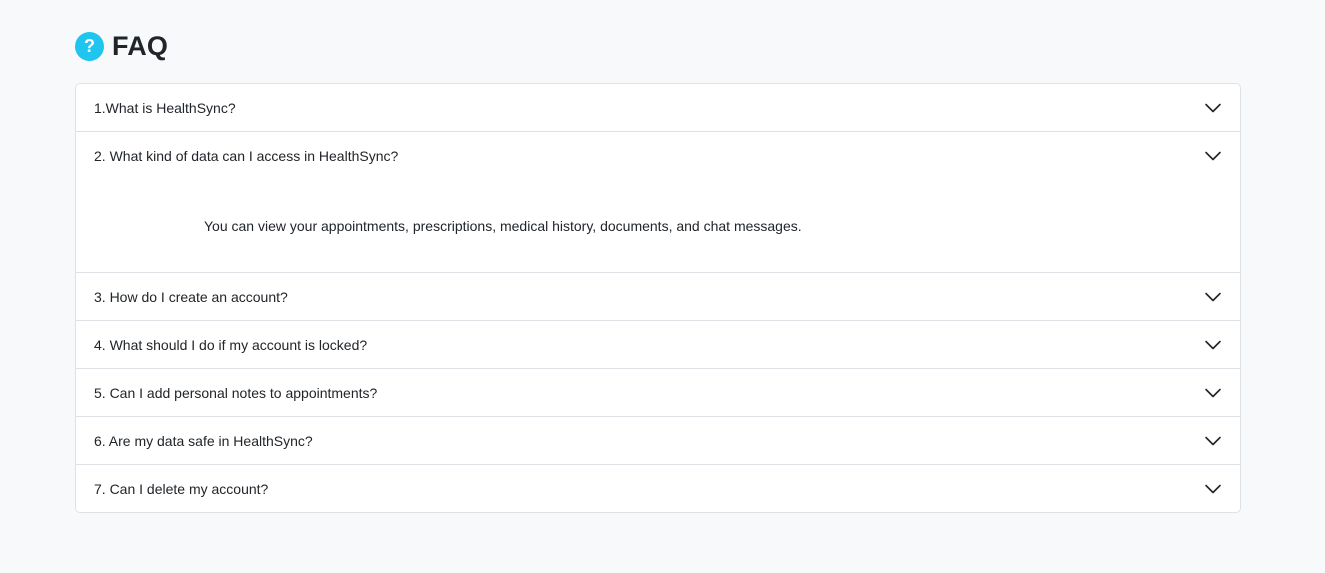  What do you see at coordinates (181, 488) in the screenshot?
I see `faq-question: 7. Can I delete my account?` at bounding box center [181, 488].